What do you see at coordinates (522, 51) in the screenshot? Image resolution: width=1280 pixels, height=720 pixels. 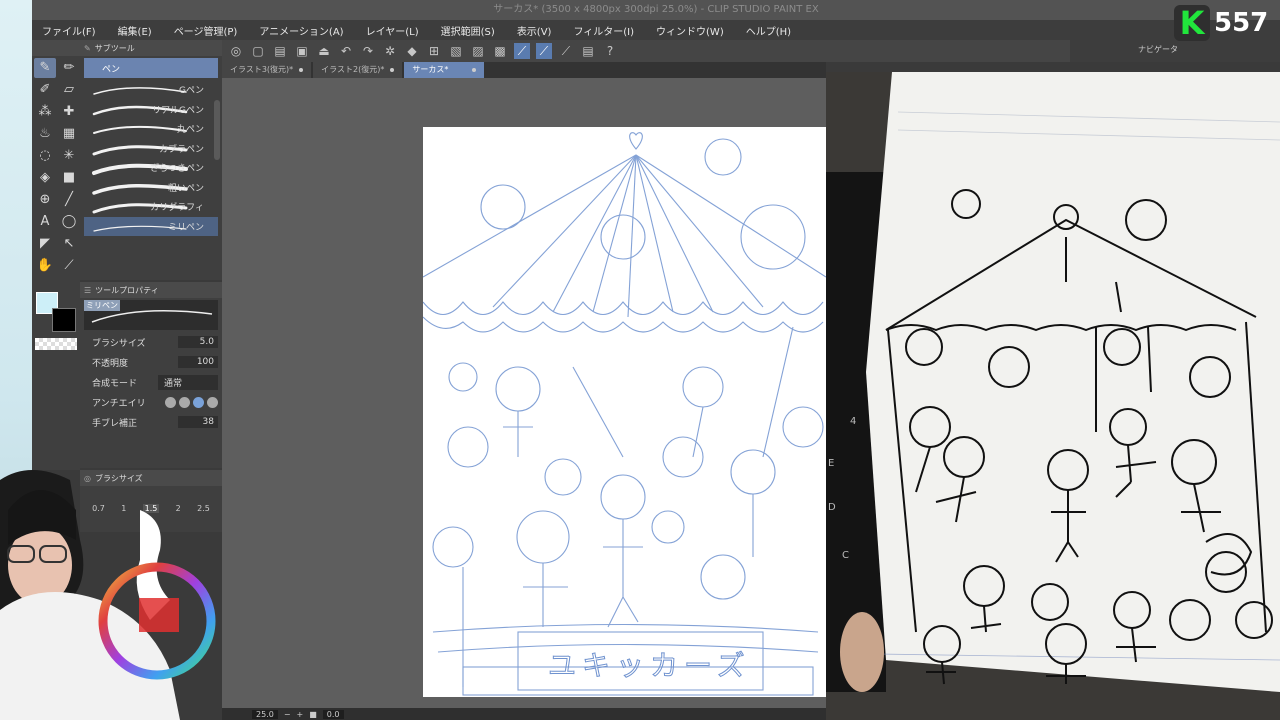 I see `snap-ruler-icon: ⟋` at bounding box center [522, 51].